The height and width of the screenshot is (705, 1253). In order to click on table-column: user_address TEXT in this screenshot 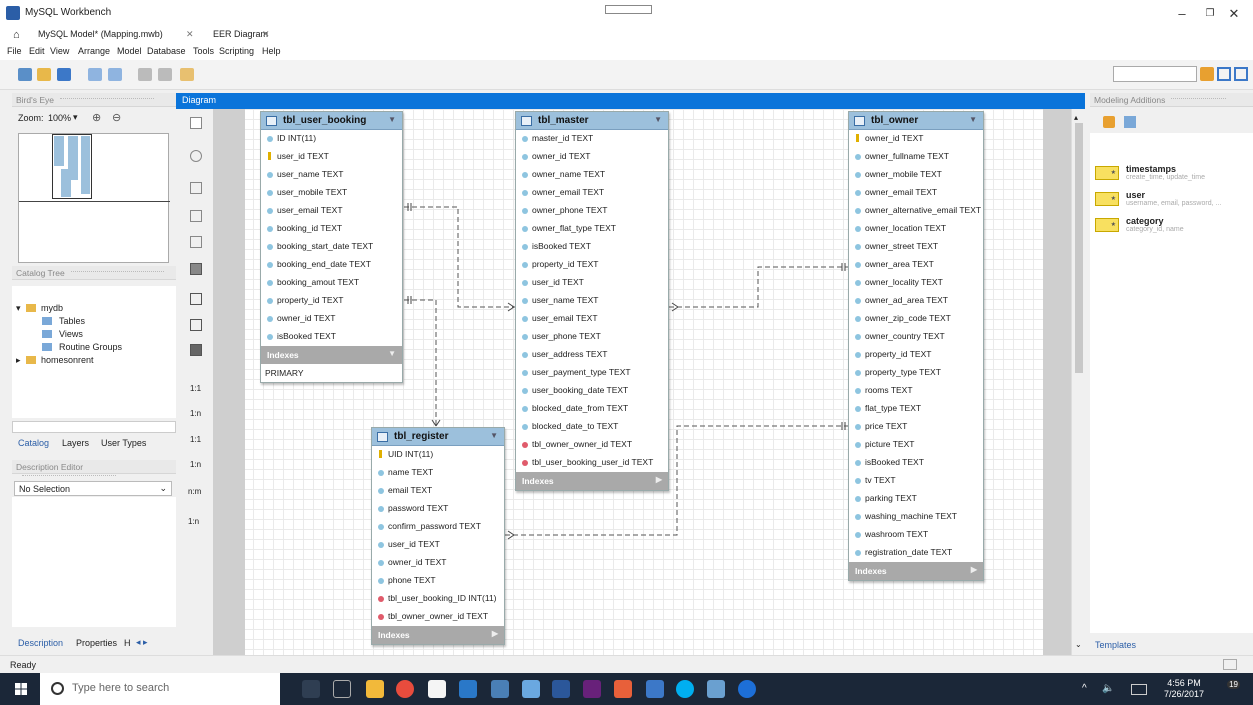, I will do `click(592, 355)`.